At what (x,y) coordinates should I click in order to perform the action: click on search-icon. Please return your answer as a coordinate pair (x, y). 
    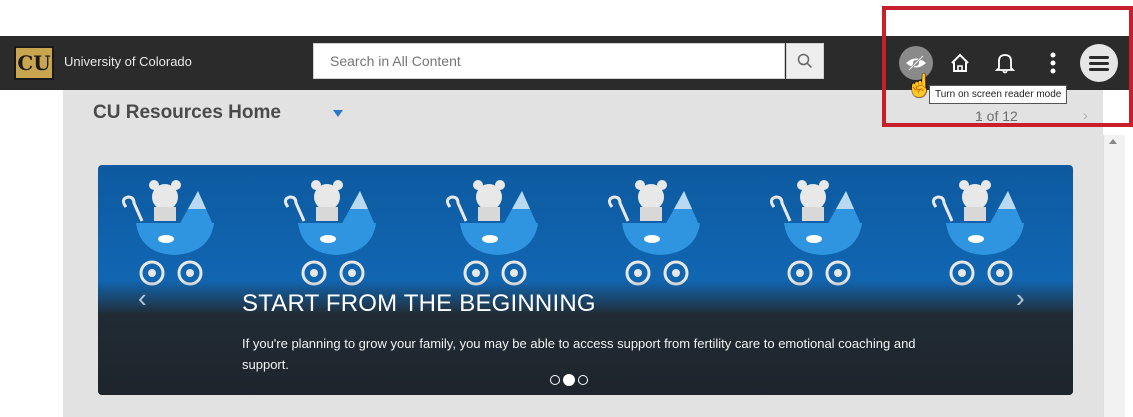
    Looking at the image, I should click on (805, 61).